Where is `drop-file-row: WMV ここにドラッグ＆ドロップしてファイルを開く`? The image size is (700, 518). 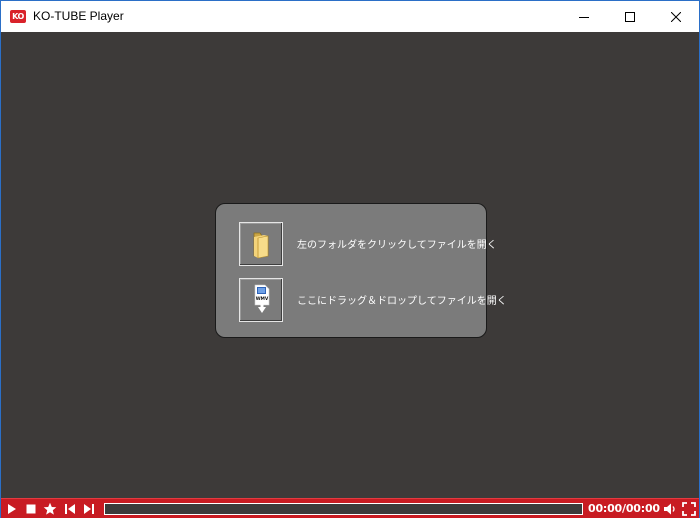 drop-file-row: WMV ここにドラッグ＆ドロップしてファイルを開く is located at coordinates (373, 300).